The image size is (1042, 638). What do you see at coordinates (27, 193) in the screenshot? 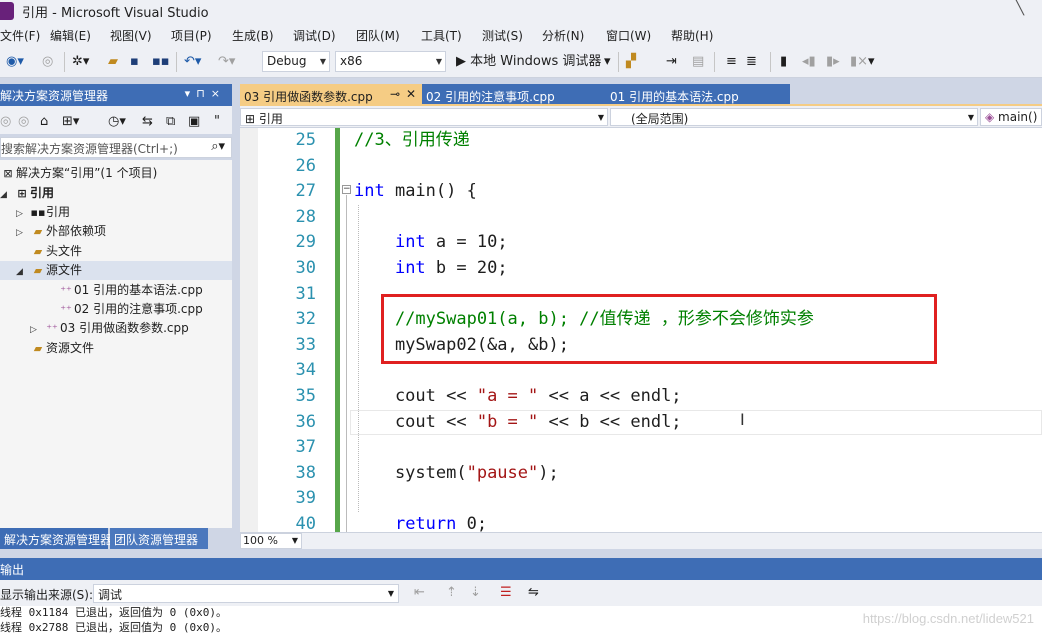
I see `tree-item-project: ◢ ⊞ 引用` at bounding box center [27, 193].